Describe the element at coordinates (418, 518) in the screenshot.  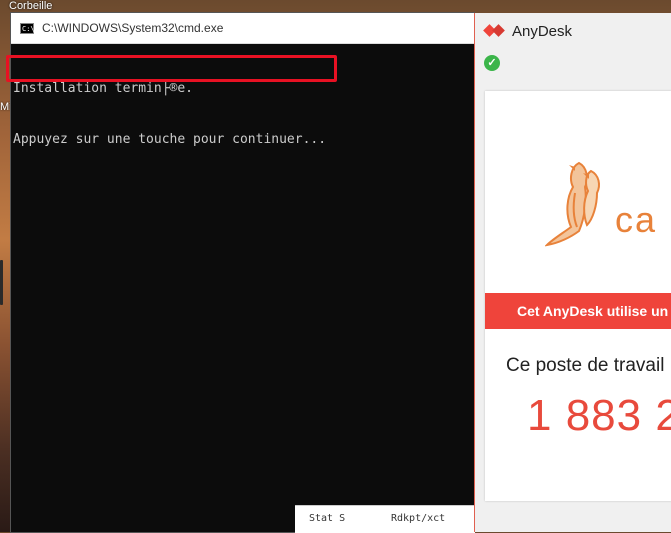
I see `background-text: Rdkpt/xct` at that location.